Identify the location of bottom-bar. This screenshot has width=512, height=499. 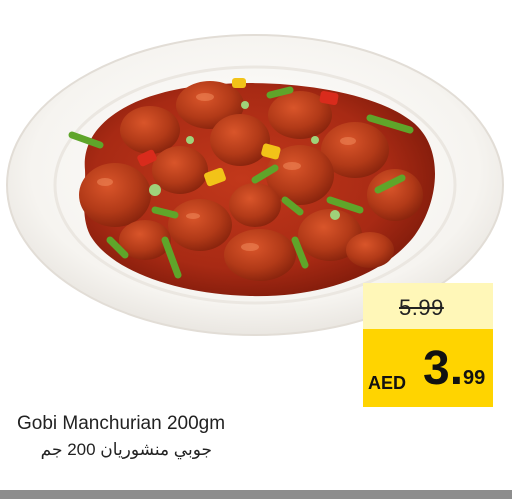
(256, 494).